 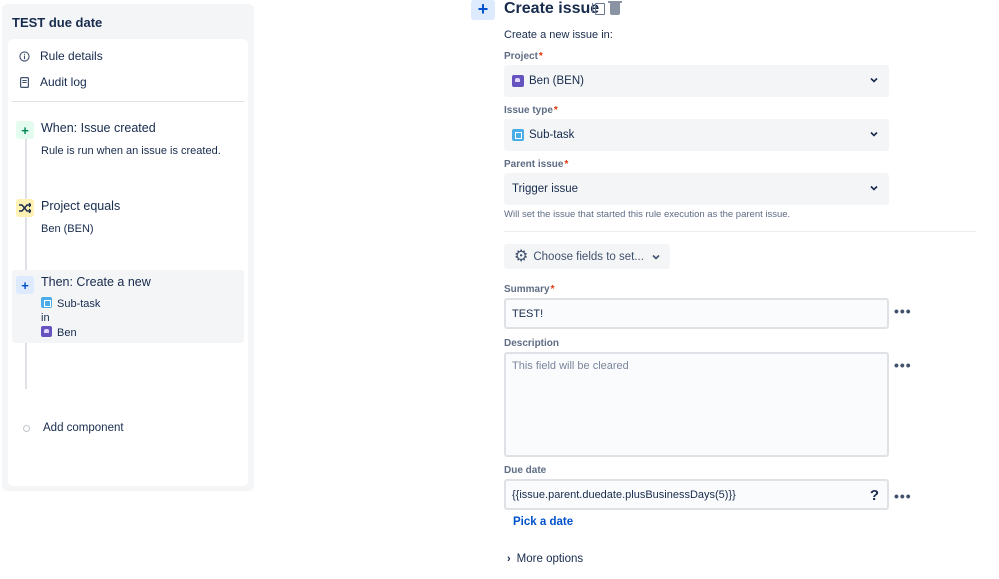 What do you see at coordinates (536, 164) in the screenshot?
I see `parent-issue-label: Parent issue*` at bounding box center [536, 164].